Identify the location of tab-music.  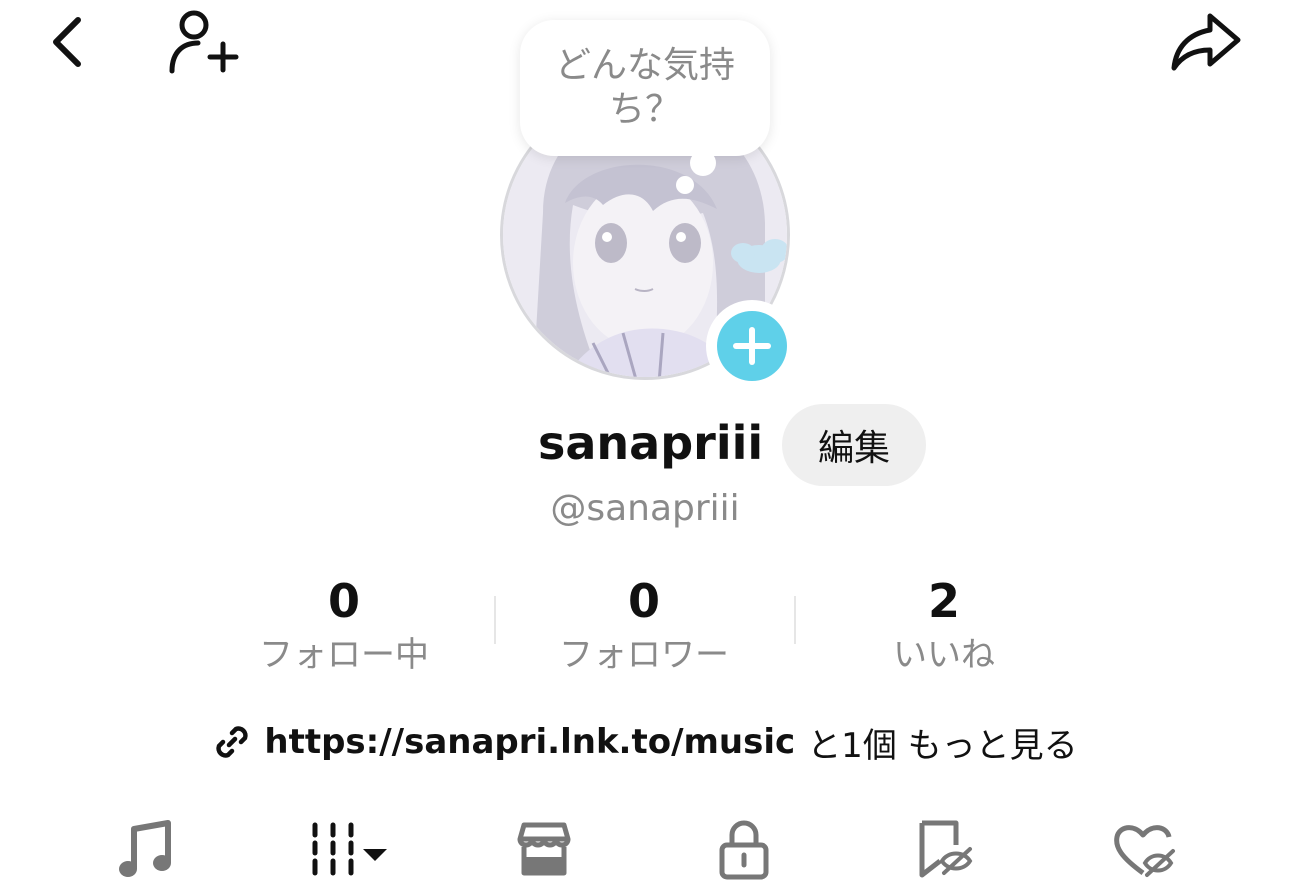
(146, 849).